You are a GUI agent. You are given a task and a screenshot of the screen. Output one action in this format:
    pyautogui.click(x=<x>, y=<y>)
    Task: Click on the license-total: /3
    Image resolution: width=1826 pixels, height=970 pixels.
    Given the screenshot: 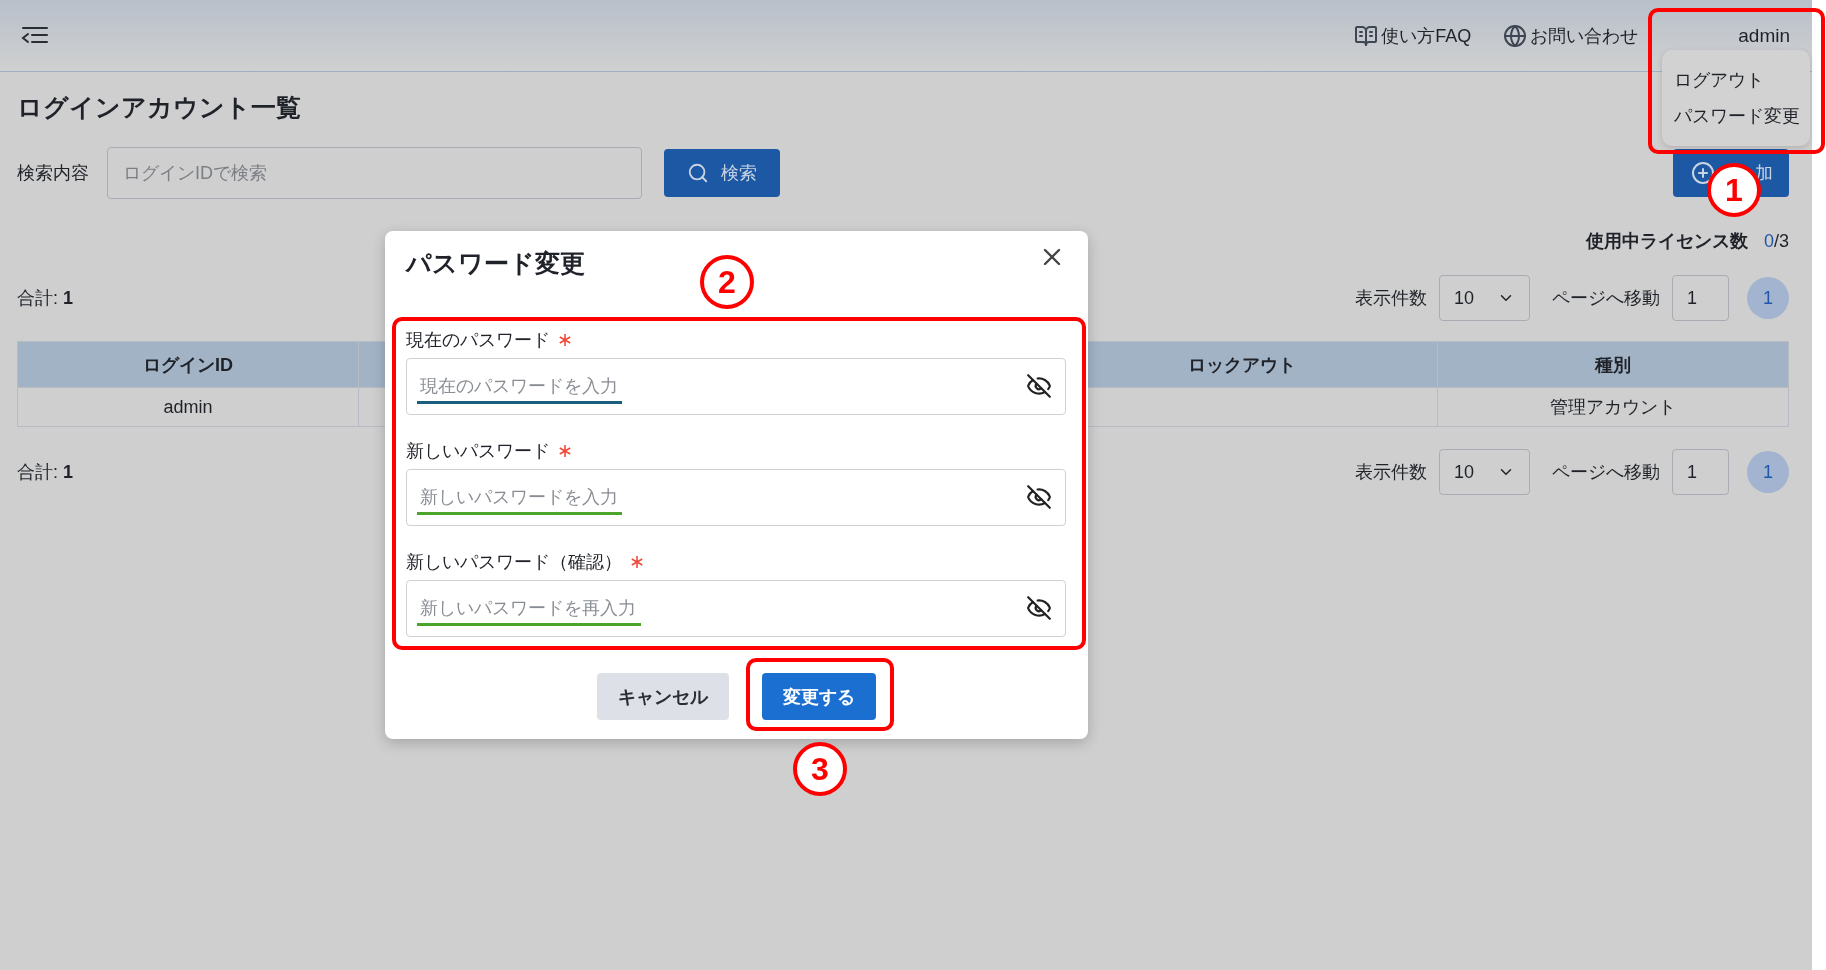 What is the action you would take?
    pyautogui.click(x=1781, y=241)
    